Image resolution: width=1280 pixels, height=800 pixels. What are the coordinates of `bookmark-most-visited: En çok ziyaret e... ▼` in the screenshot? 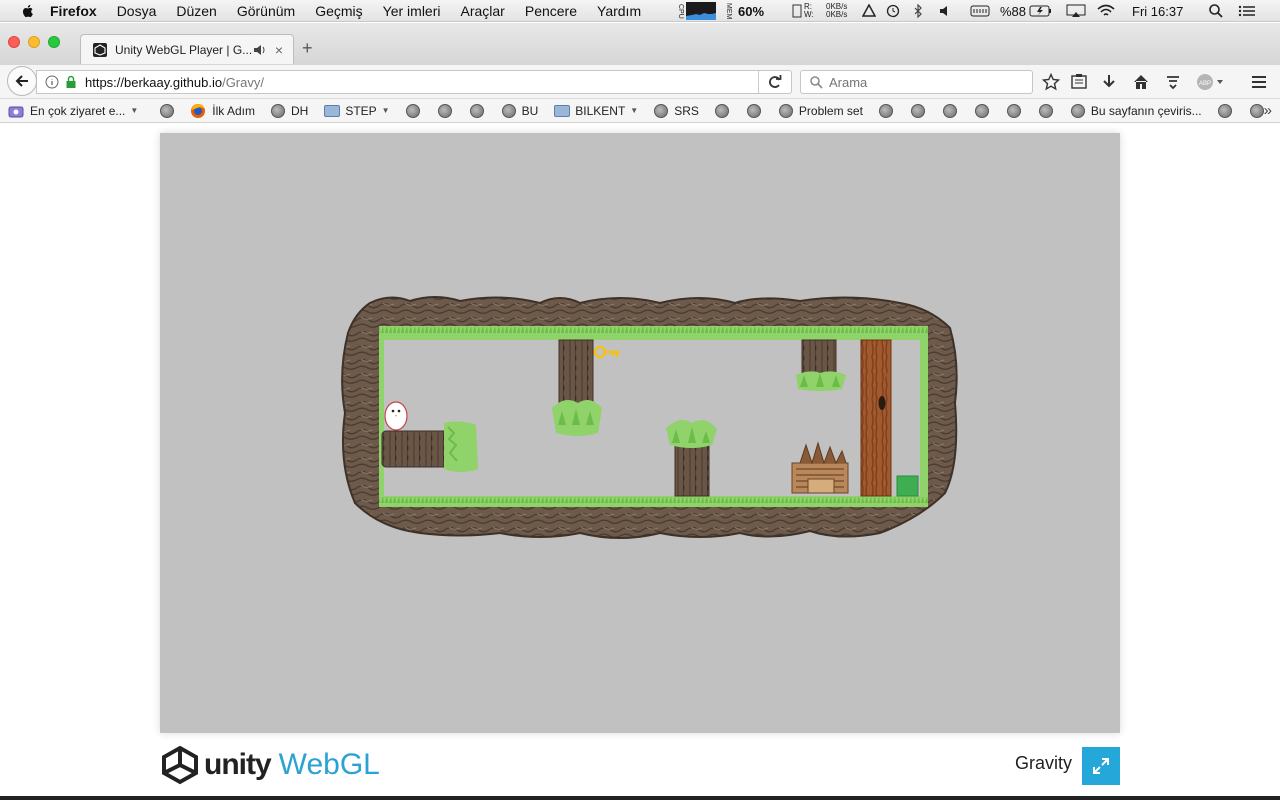 It's located at (73, 111).